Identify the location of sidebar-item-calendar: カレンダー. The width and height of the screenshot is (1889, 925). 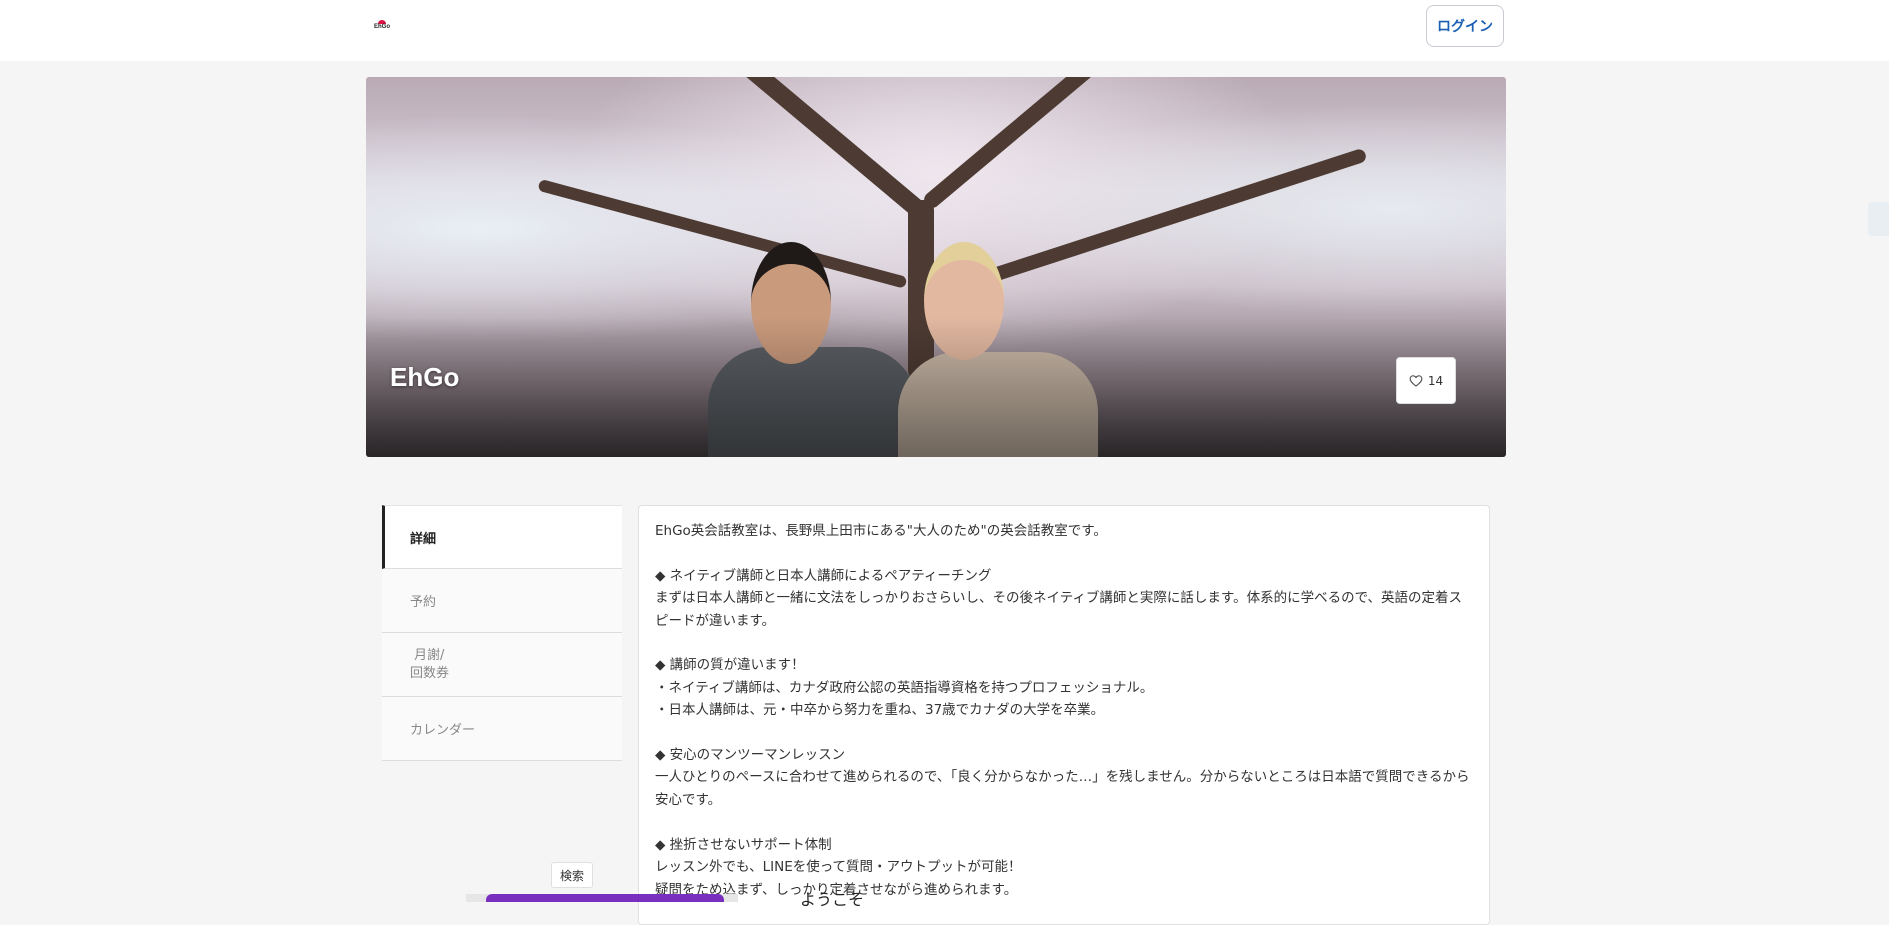
(502, 729).